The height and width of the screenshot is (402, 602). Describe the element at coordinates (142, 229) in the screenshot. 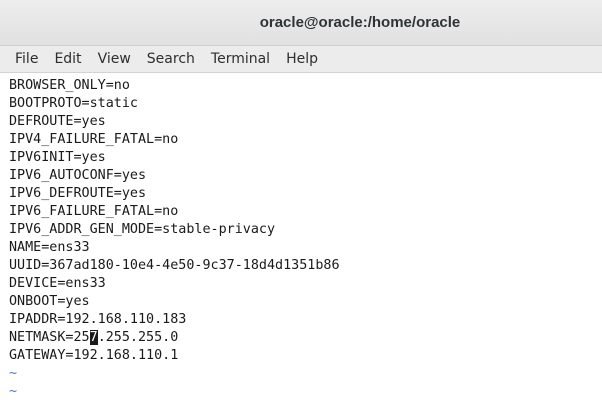

I see `terminal-line: IPV6_ADDR_GEN_MODE=stable-privacy` at that location.